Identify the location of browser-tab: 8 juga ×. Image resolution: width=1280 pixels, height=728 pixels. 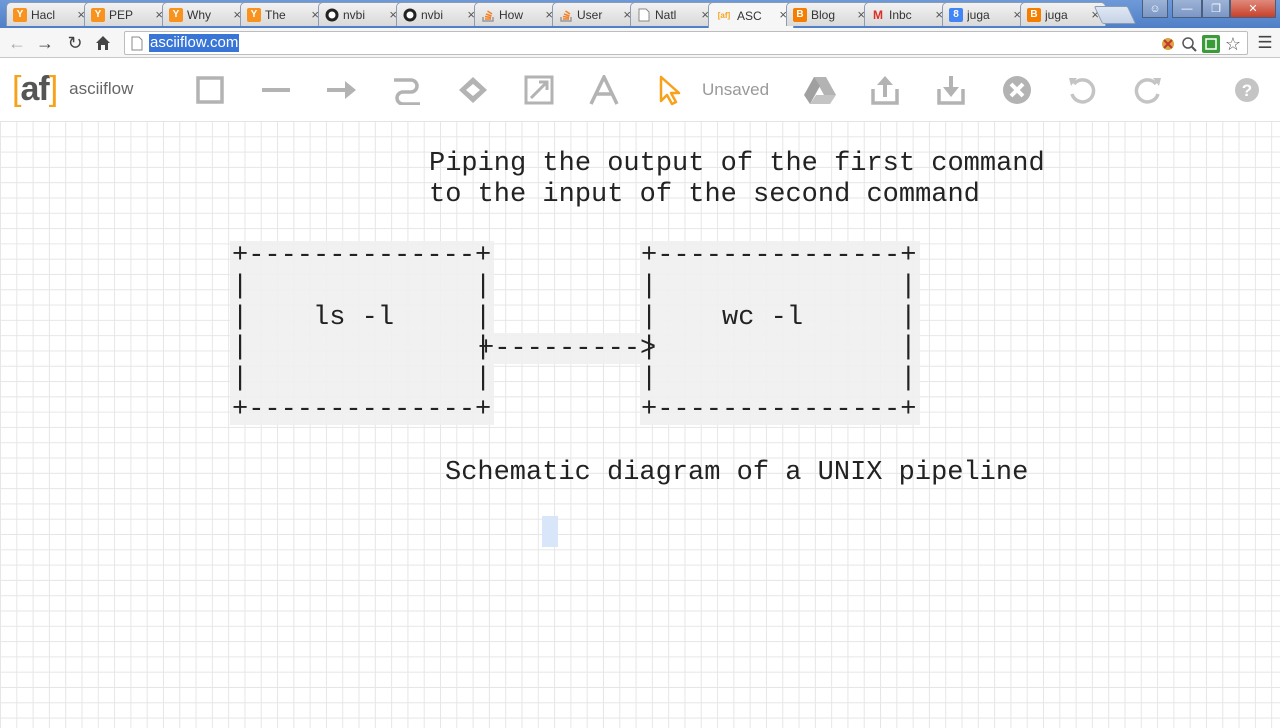
(985, 14).